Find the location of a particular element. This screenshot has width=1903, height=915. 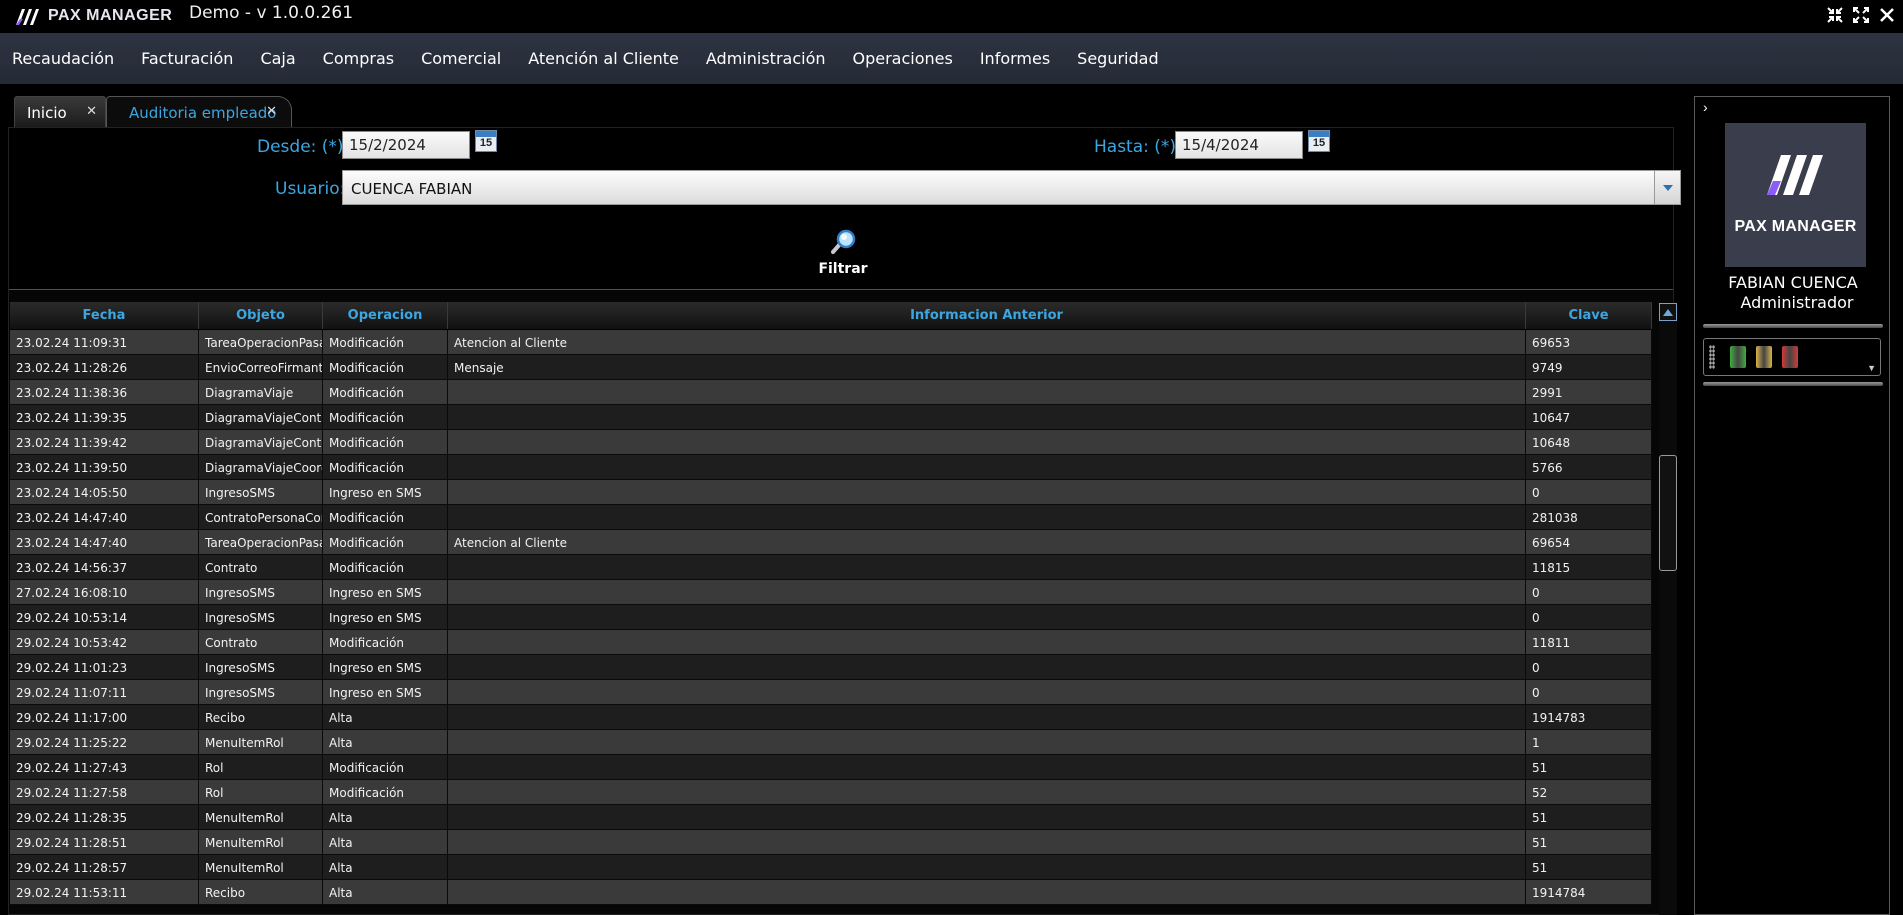

menu-seguridad: Seguridad is located at coordinates (1117, 58).